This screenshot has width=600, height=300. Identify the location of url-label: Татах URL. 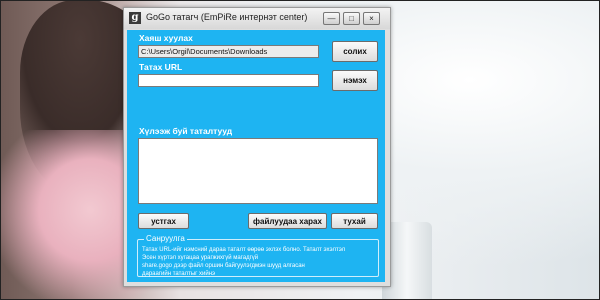
(161, 67).